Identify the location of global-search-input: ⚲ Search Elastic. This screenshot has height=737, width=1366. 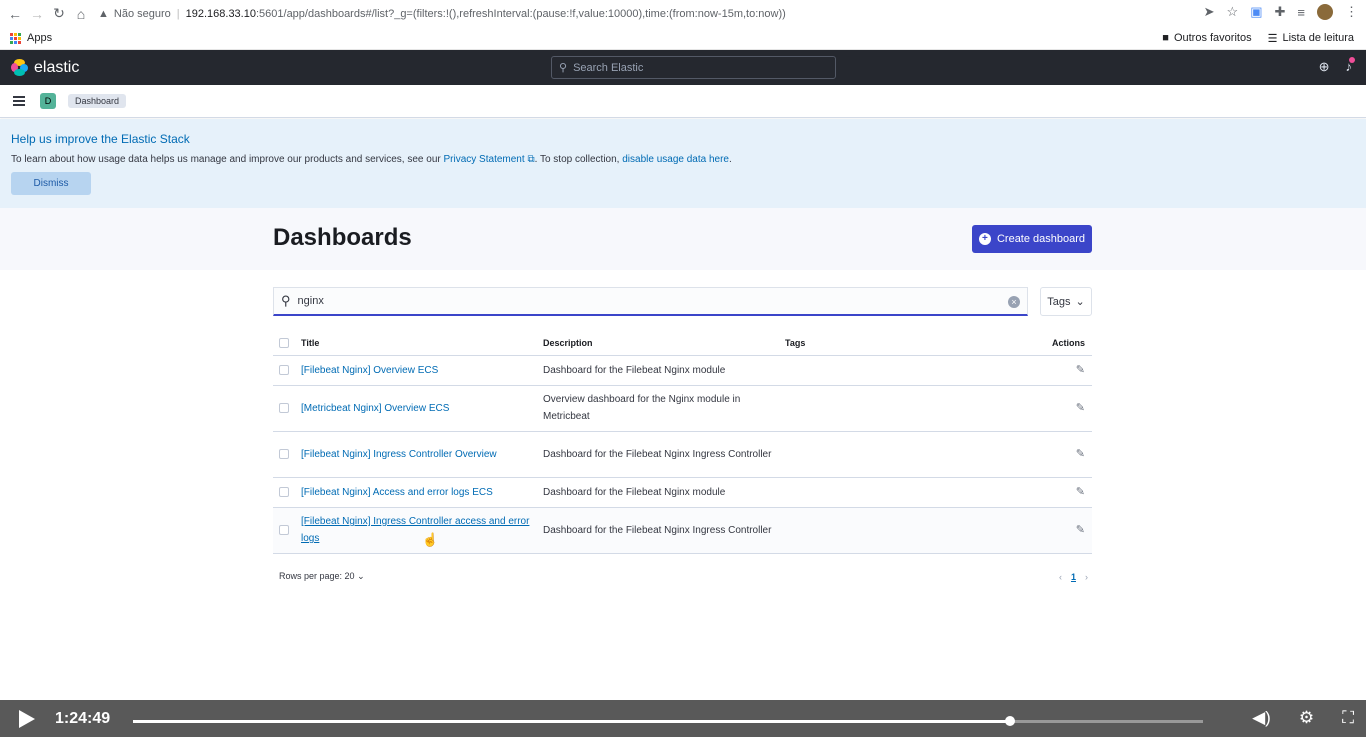
(693, 67).